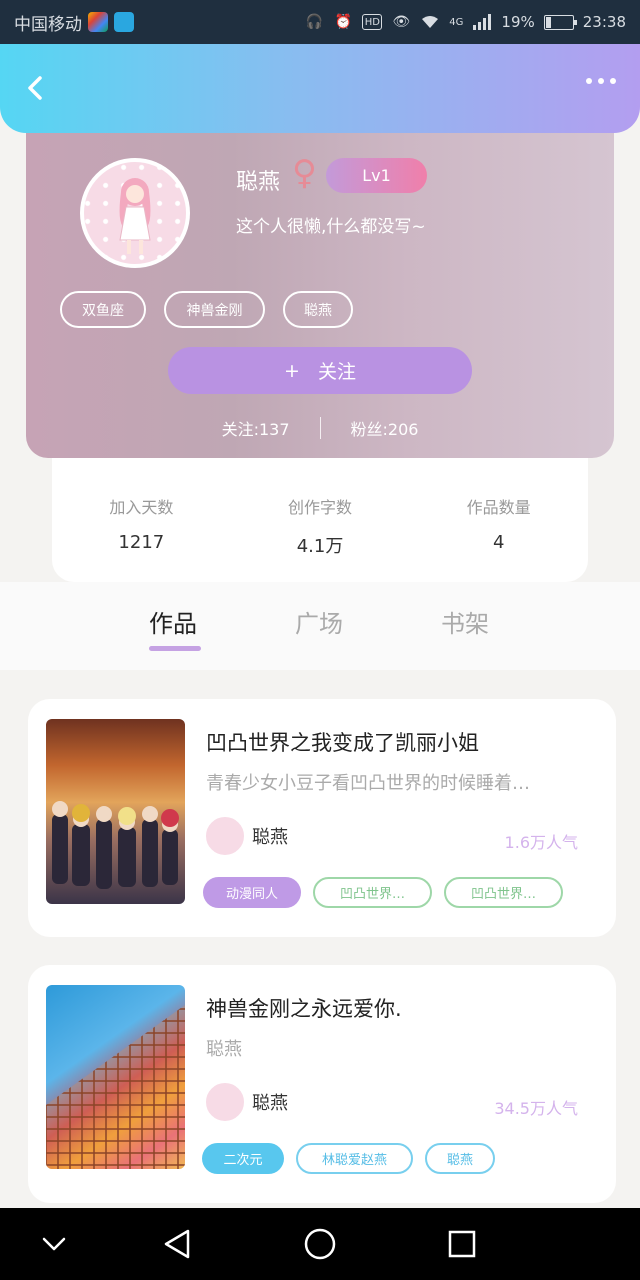  I want to click on headphones-icon: 🎧, so click(314, 22).